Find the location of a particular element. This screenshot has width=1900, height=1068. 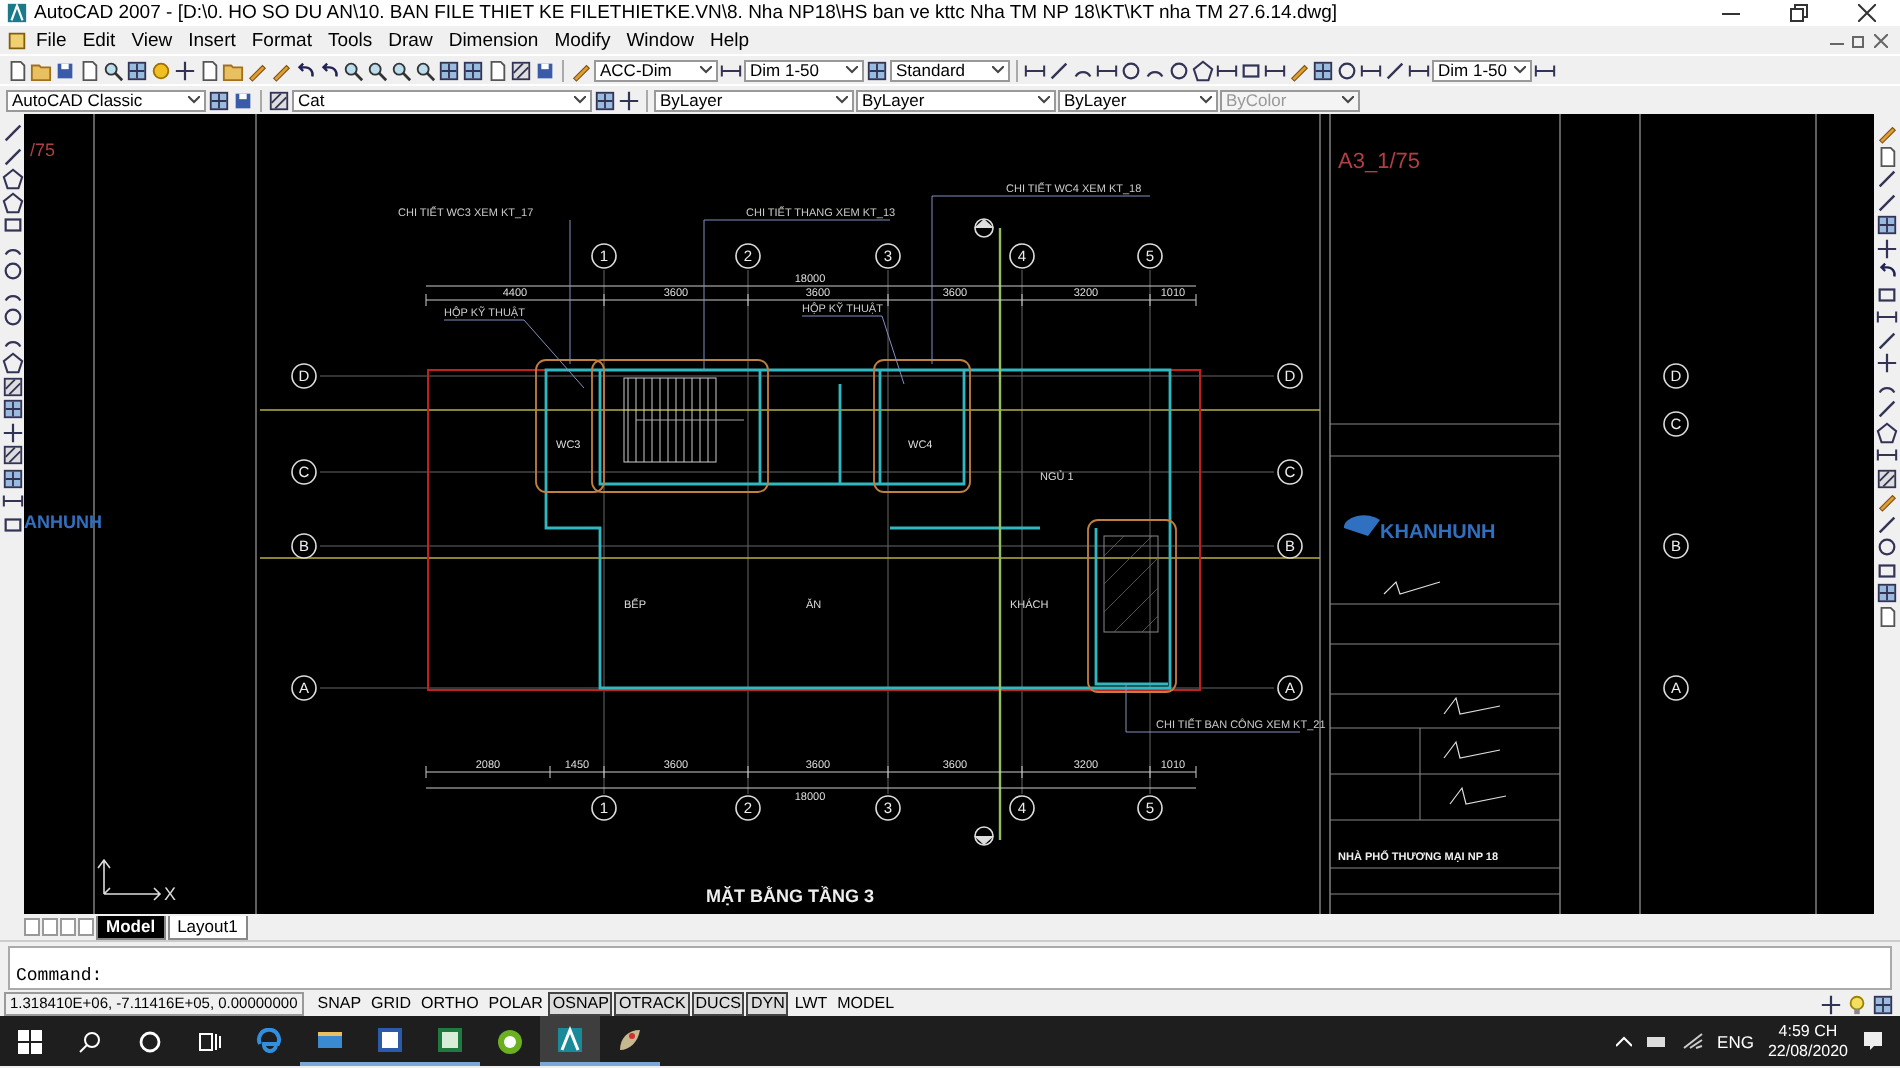

menu-item: Window is located at coordinates (660, 40).